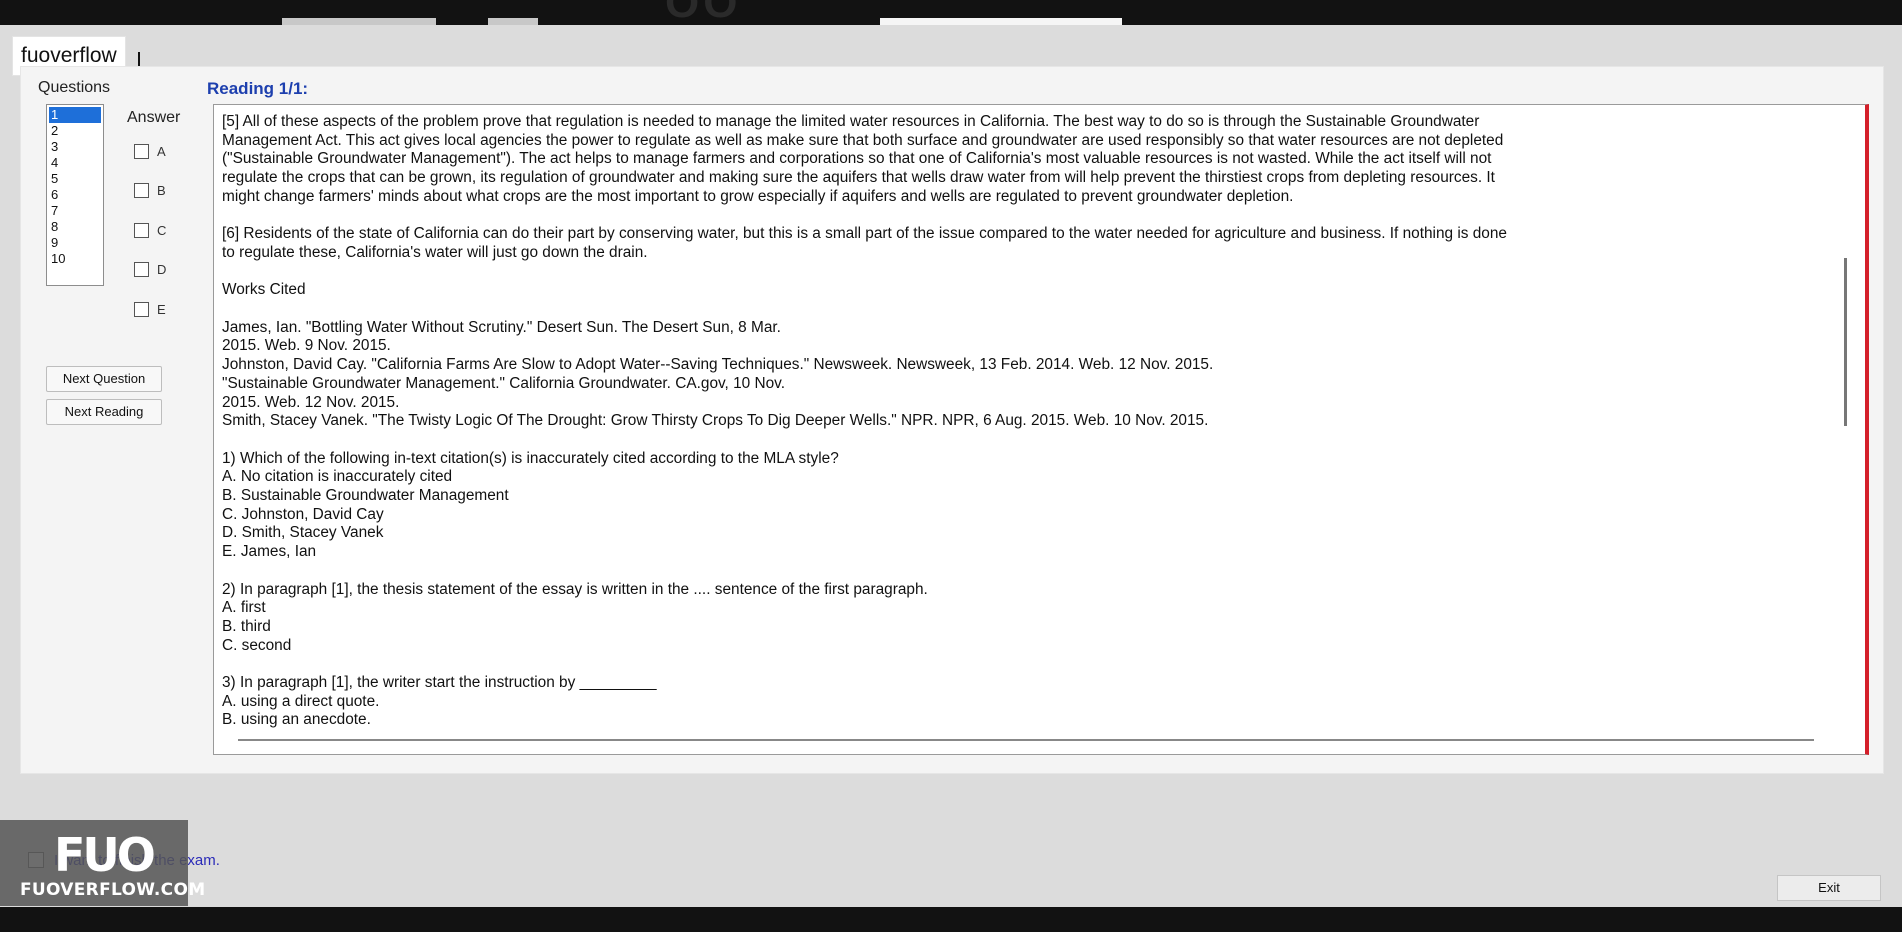 The width and height of the screenshot is (1902, 932). I want to click on question-1-option: A. No citation is inaccurately cited, so click(337, 477).